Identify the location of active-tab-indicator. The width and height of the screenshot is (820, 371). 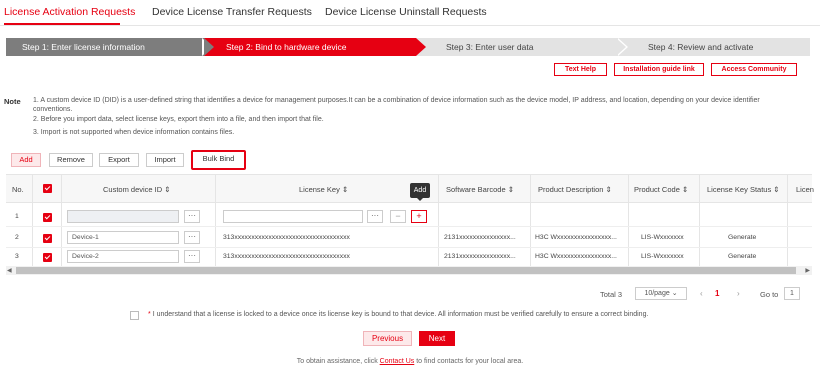
(62, 24).